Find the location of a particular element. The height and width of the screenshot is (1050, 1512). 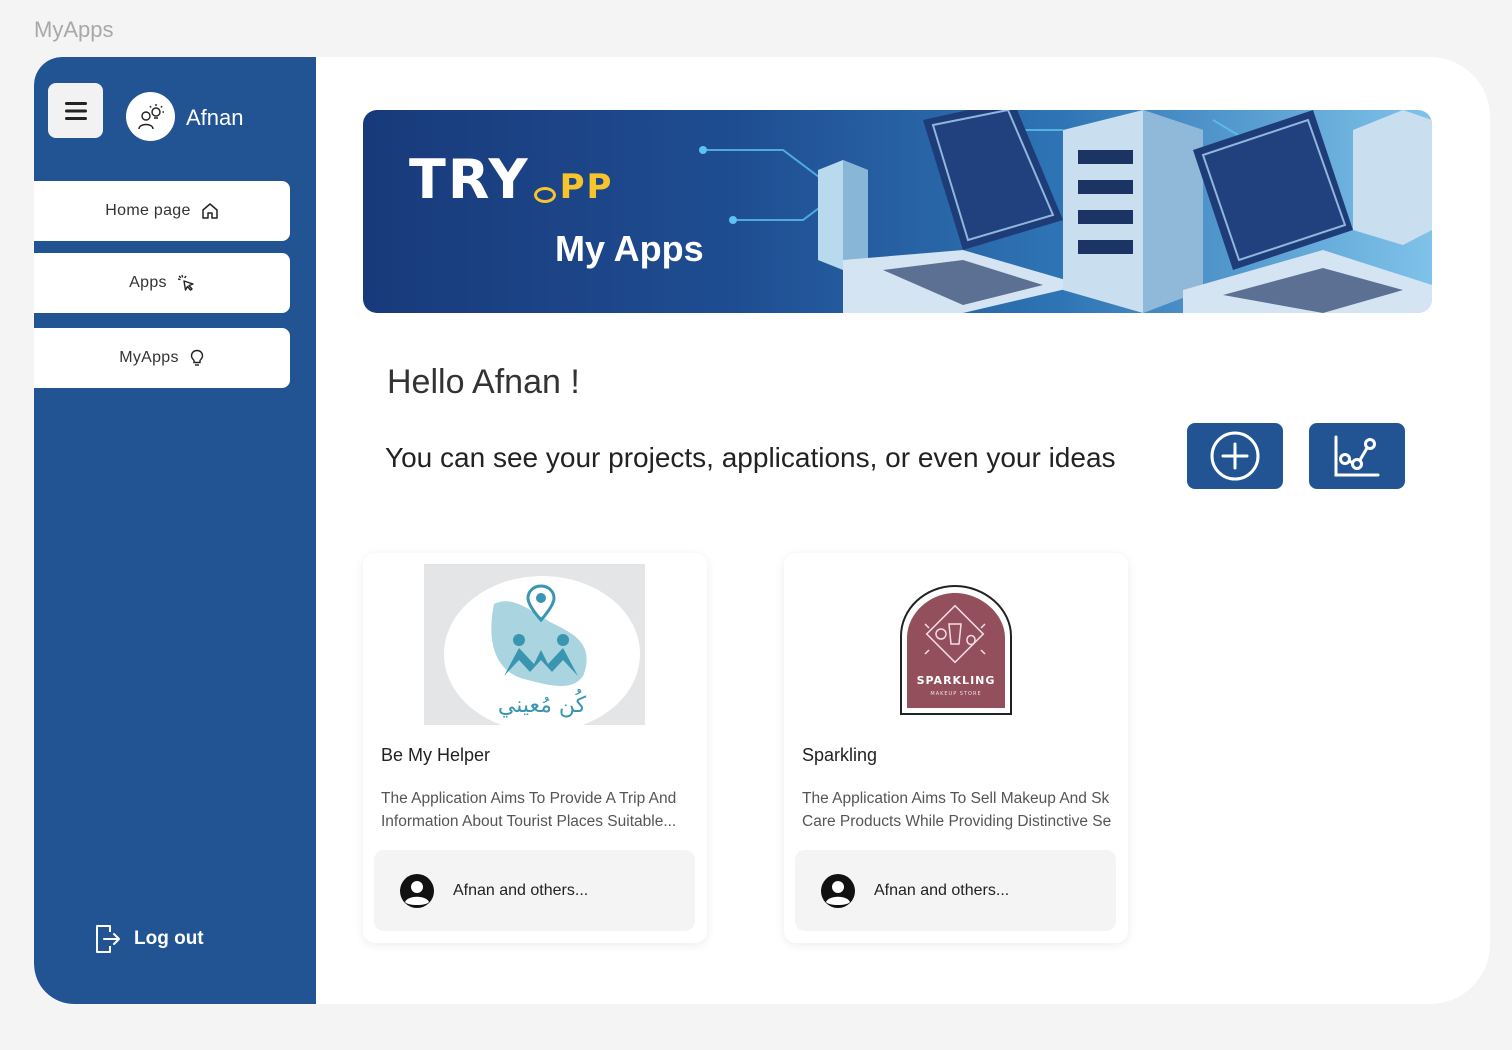

banner-title: My Apps is located at coordinates (629, 248).